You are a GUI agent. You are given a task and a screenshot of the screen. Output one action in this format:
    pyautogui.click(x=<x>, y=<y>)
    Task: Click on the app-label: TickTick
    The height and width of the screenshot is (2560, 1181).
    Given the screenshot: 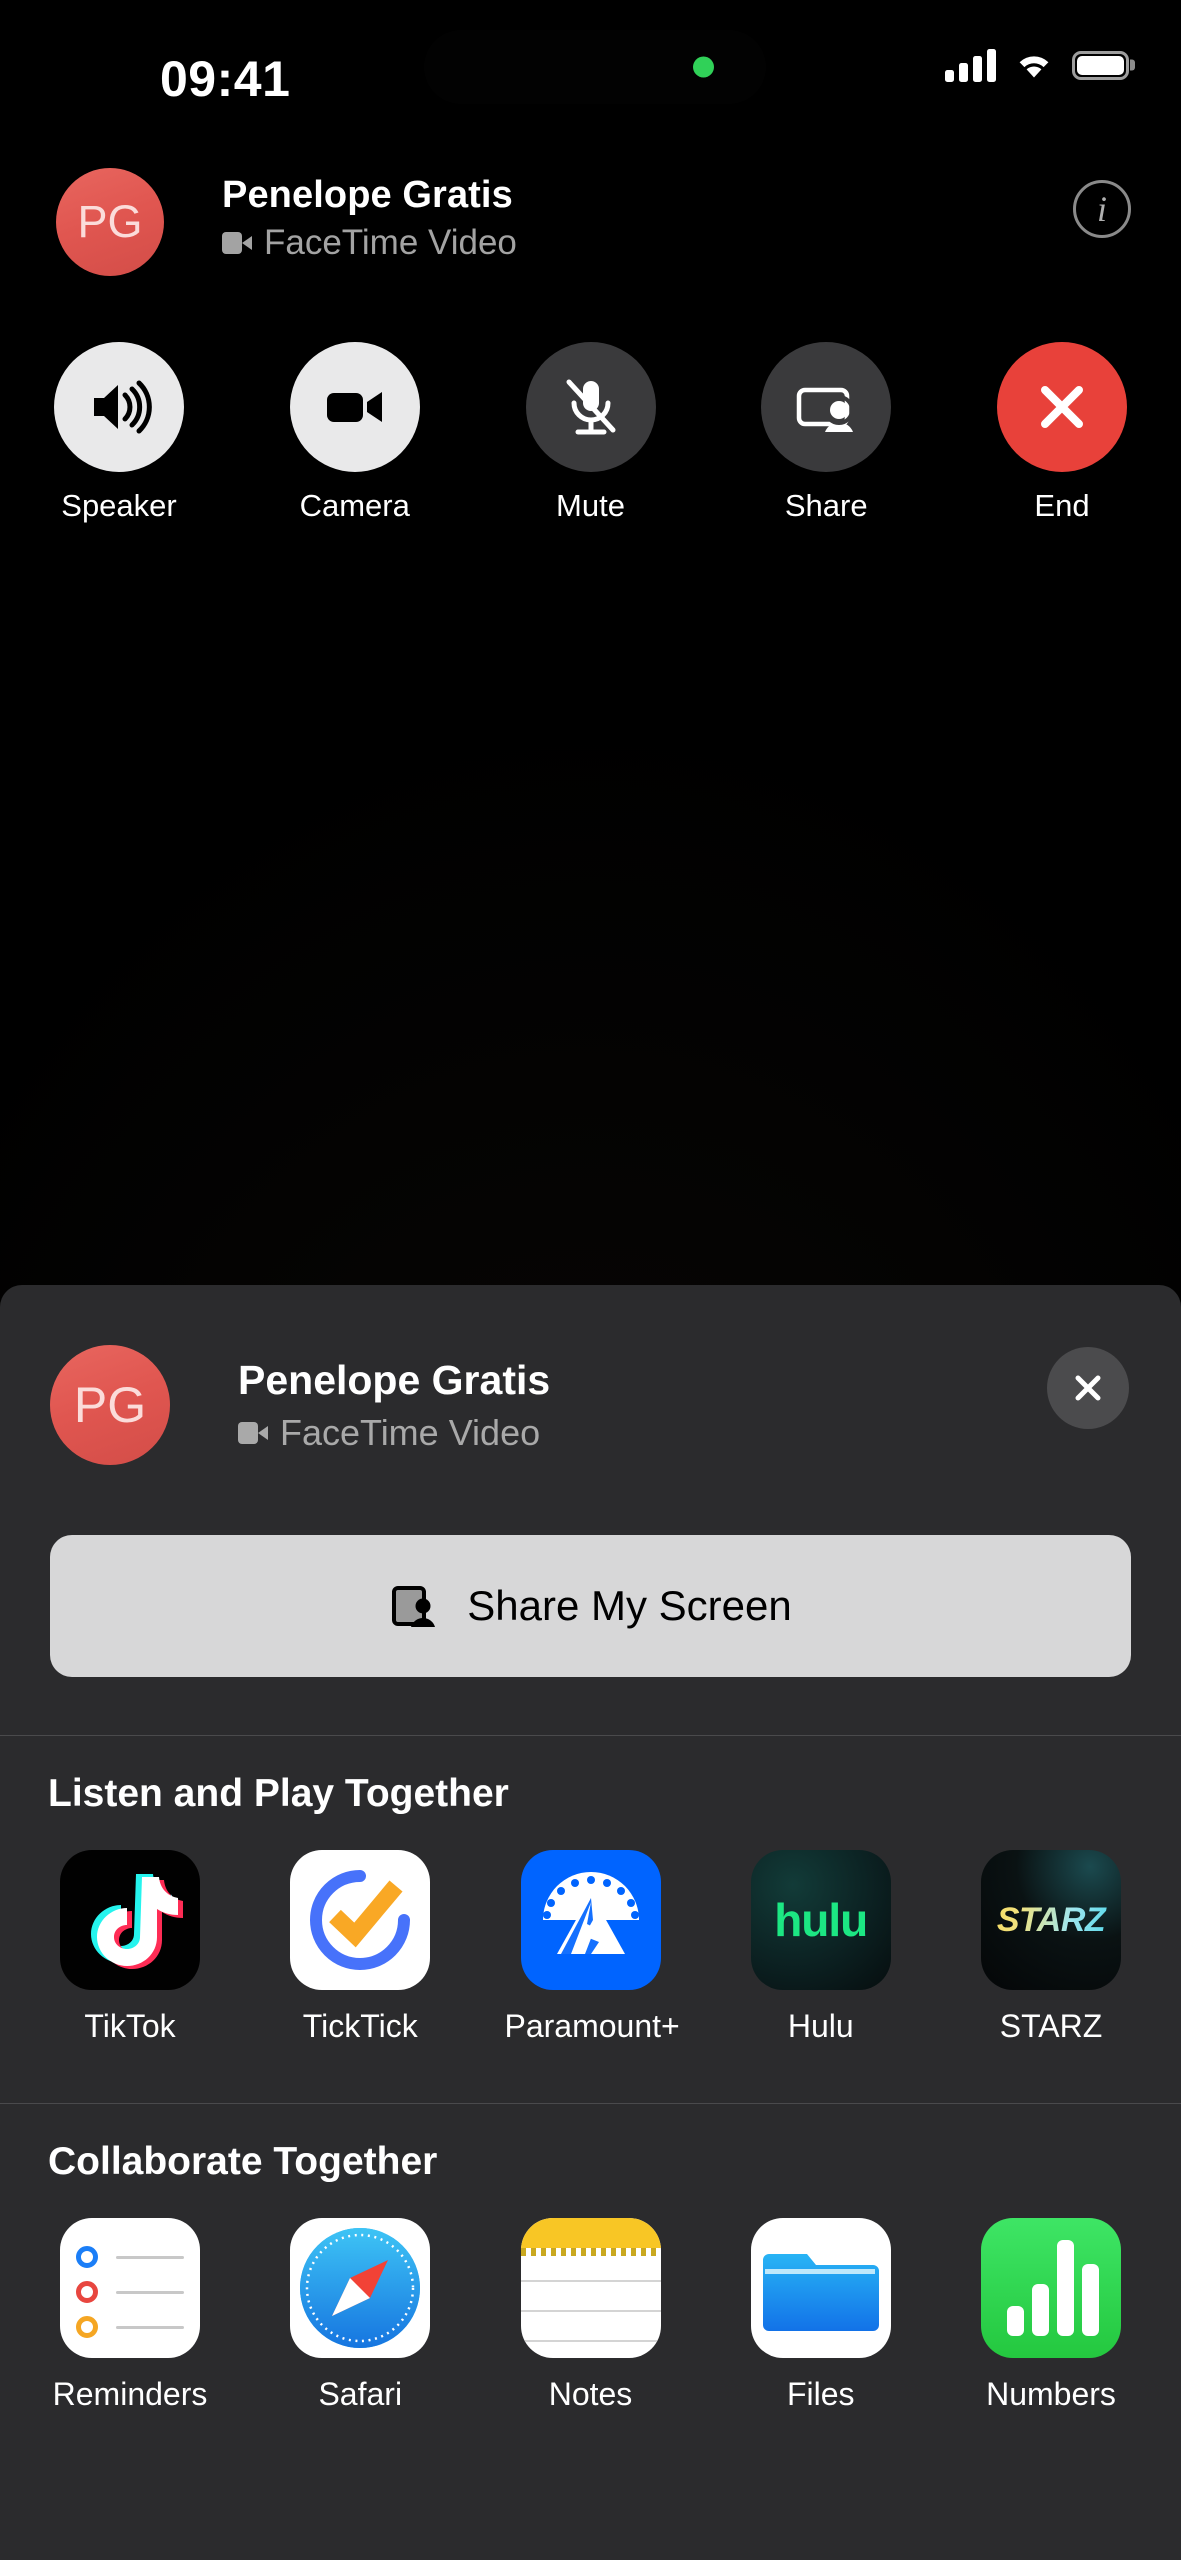 What is the action you would take?
    pyautogui.click(x=360, y=2026)
    